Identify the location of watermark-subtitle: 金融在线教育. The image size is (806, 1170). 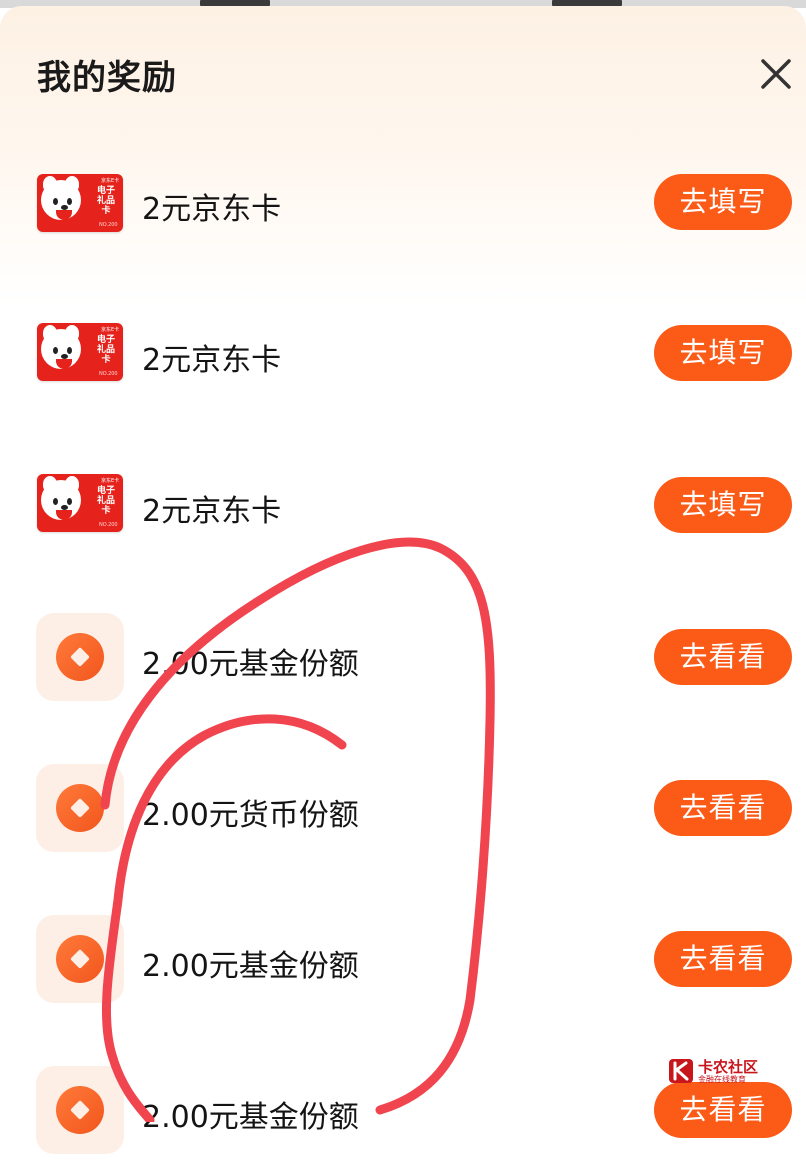
(722, 1079).